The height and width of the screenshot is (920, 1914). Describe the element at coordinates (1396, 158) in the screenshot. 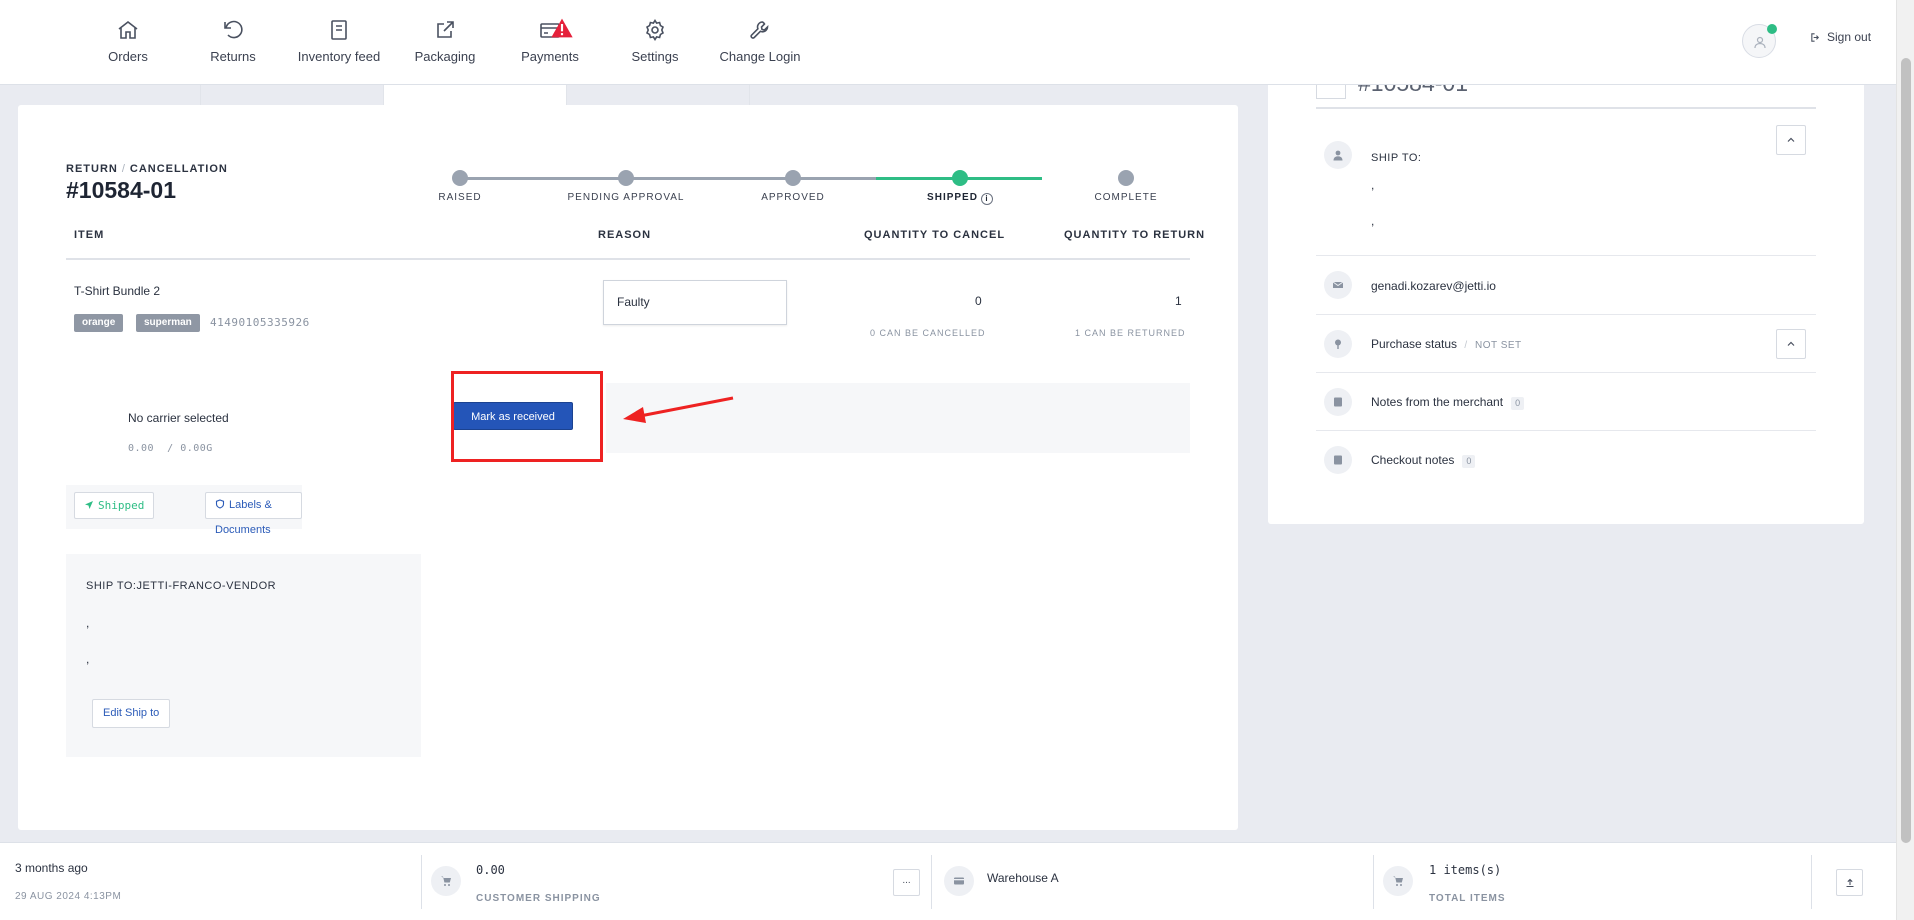

I see `ship-to-heading: SHIP TO:` at that location.